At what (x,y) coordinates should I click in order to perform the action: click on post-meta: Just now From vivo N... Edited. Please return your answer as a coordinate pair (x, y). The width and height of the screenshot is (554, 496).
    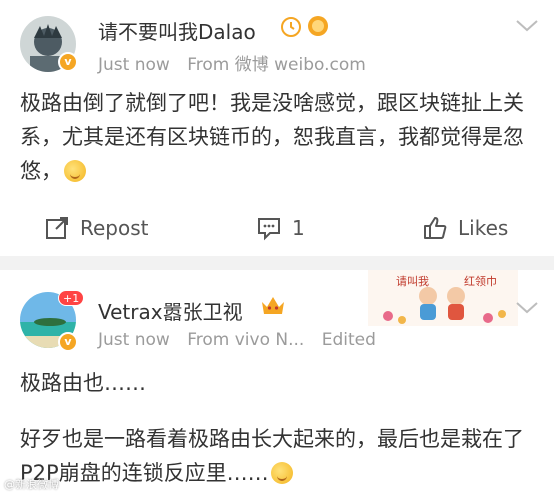
    Looking at the image, I should click on (243, 340).